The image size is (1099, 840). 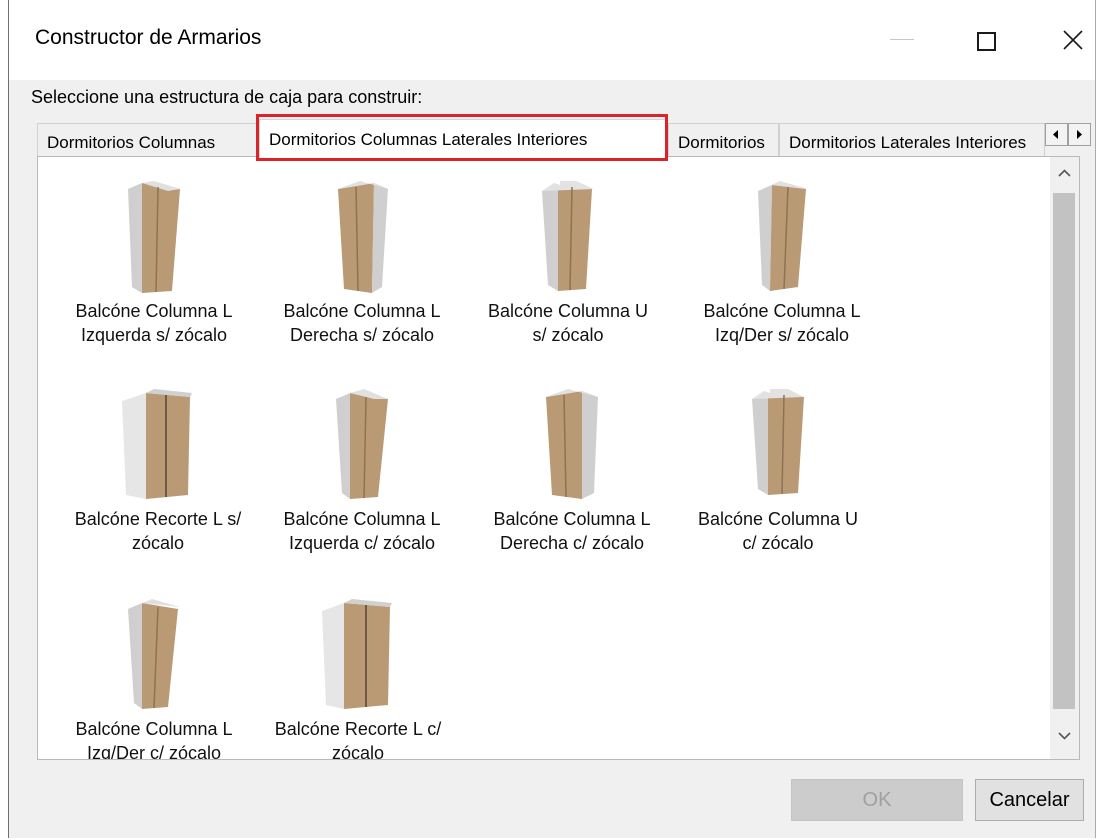 I want to click on scroll-down-icon, so click(x=1064, y=735).